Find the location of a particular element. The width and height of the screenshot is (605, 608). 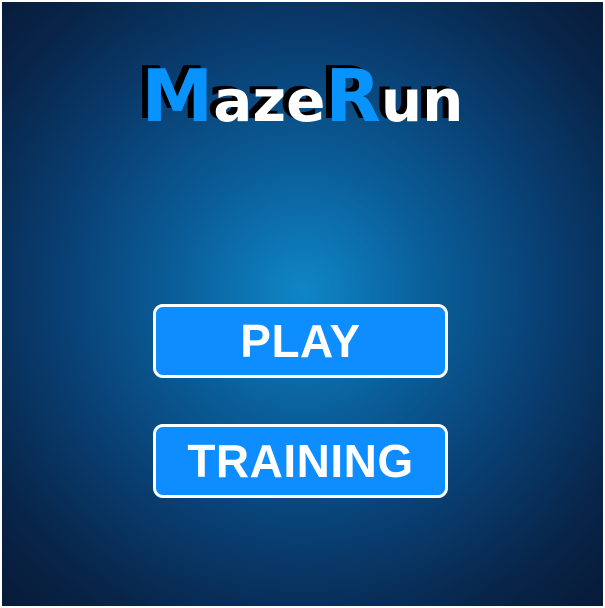

title-letter-r: R is located at coordinates (353, 96).